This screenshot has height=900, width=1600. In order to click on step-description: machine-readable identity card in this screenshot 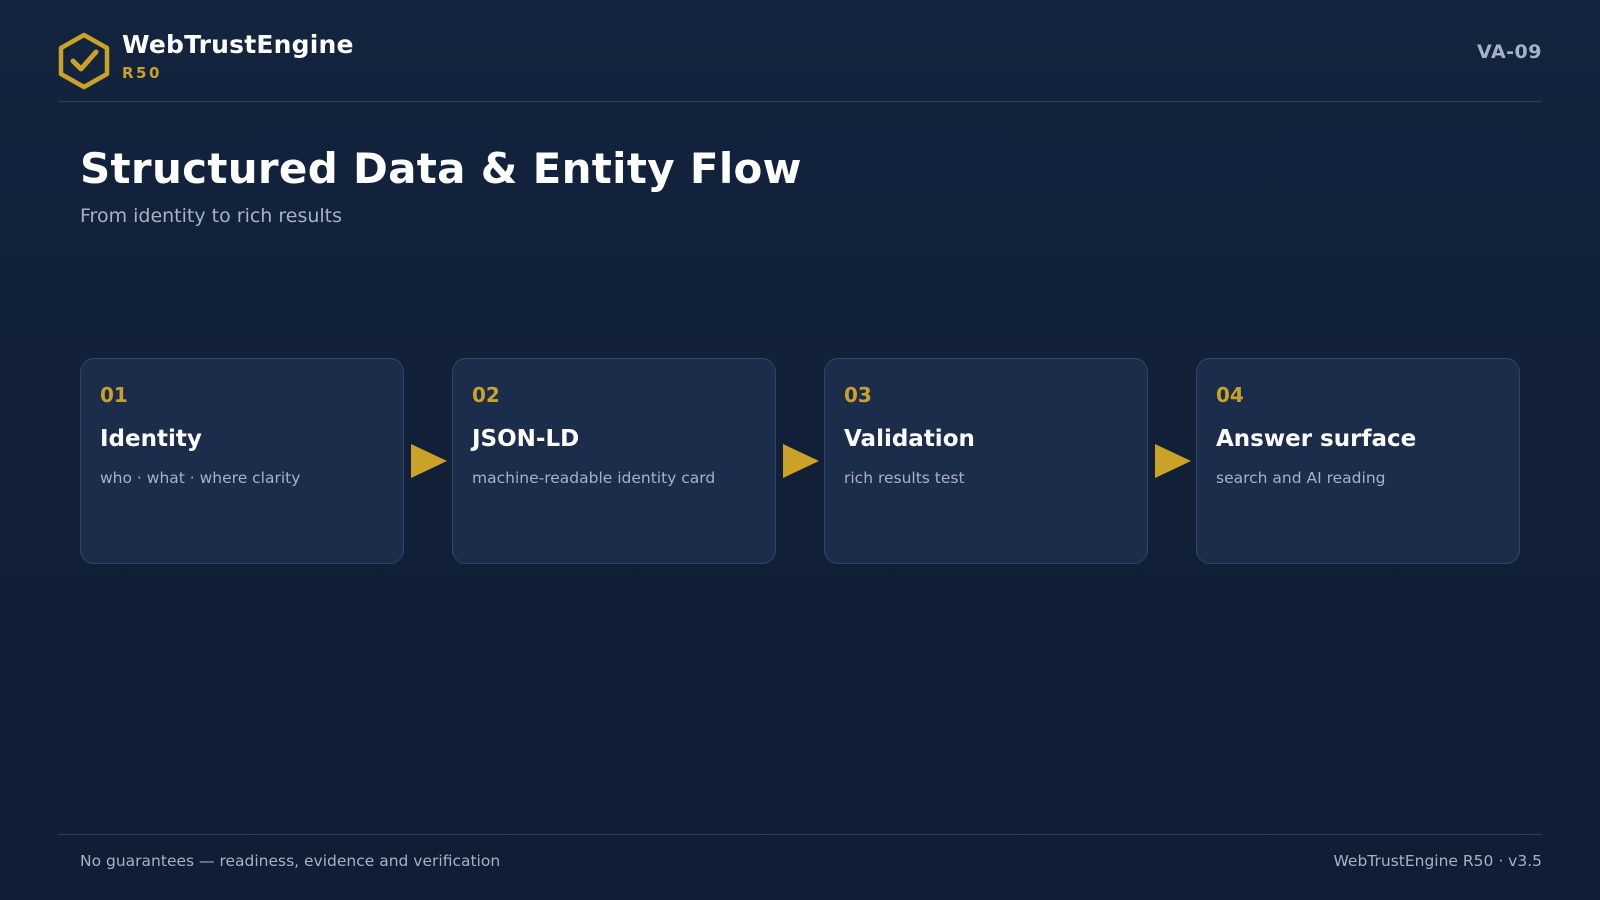, I will do `click(594, 478)`.